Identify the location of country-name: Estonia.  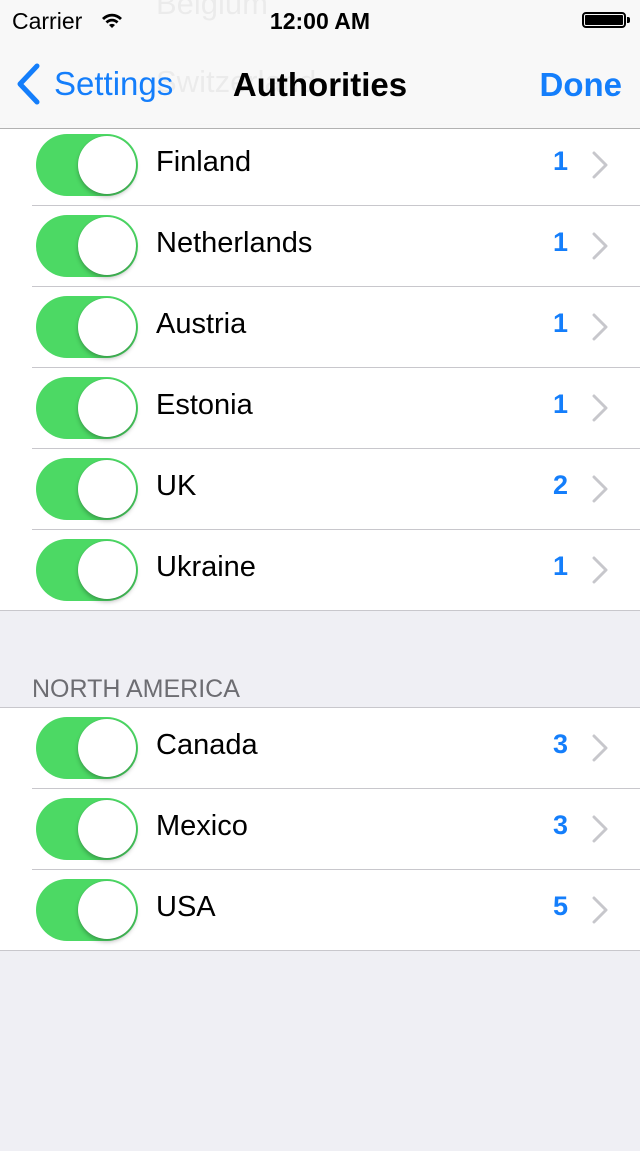
(204, 405).